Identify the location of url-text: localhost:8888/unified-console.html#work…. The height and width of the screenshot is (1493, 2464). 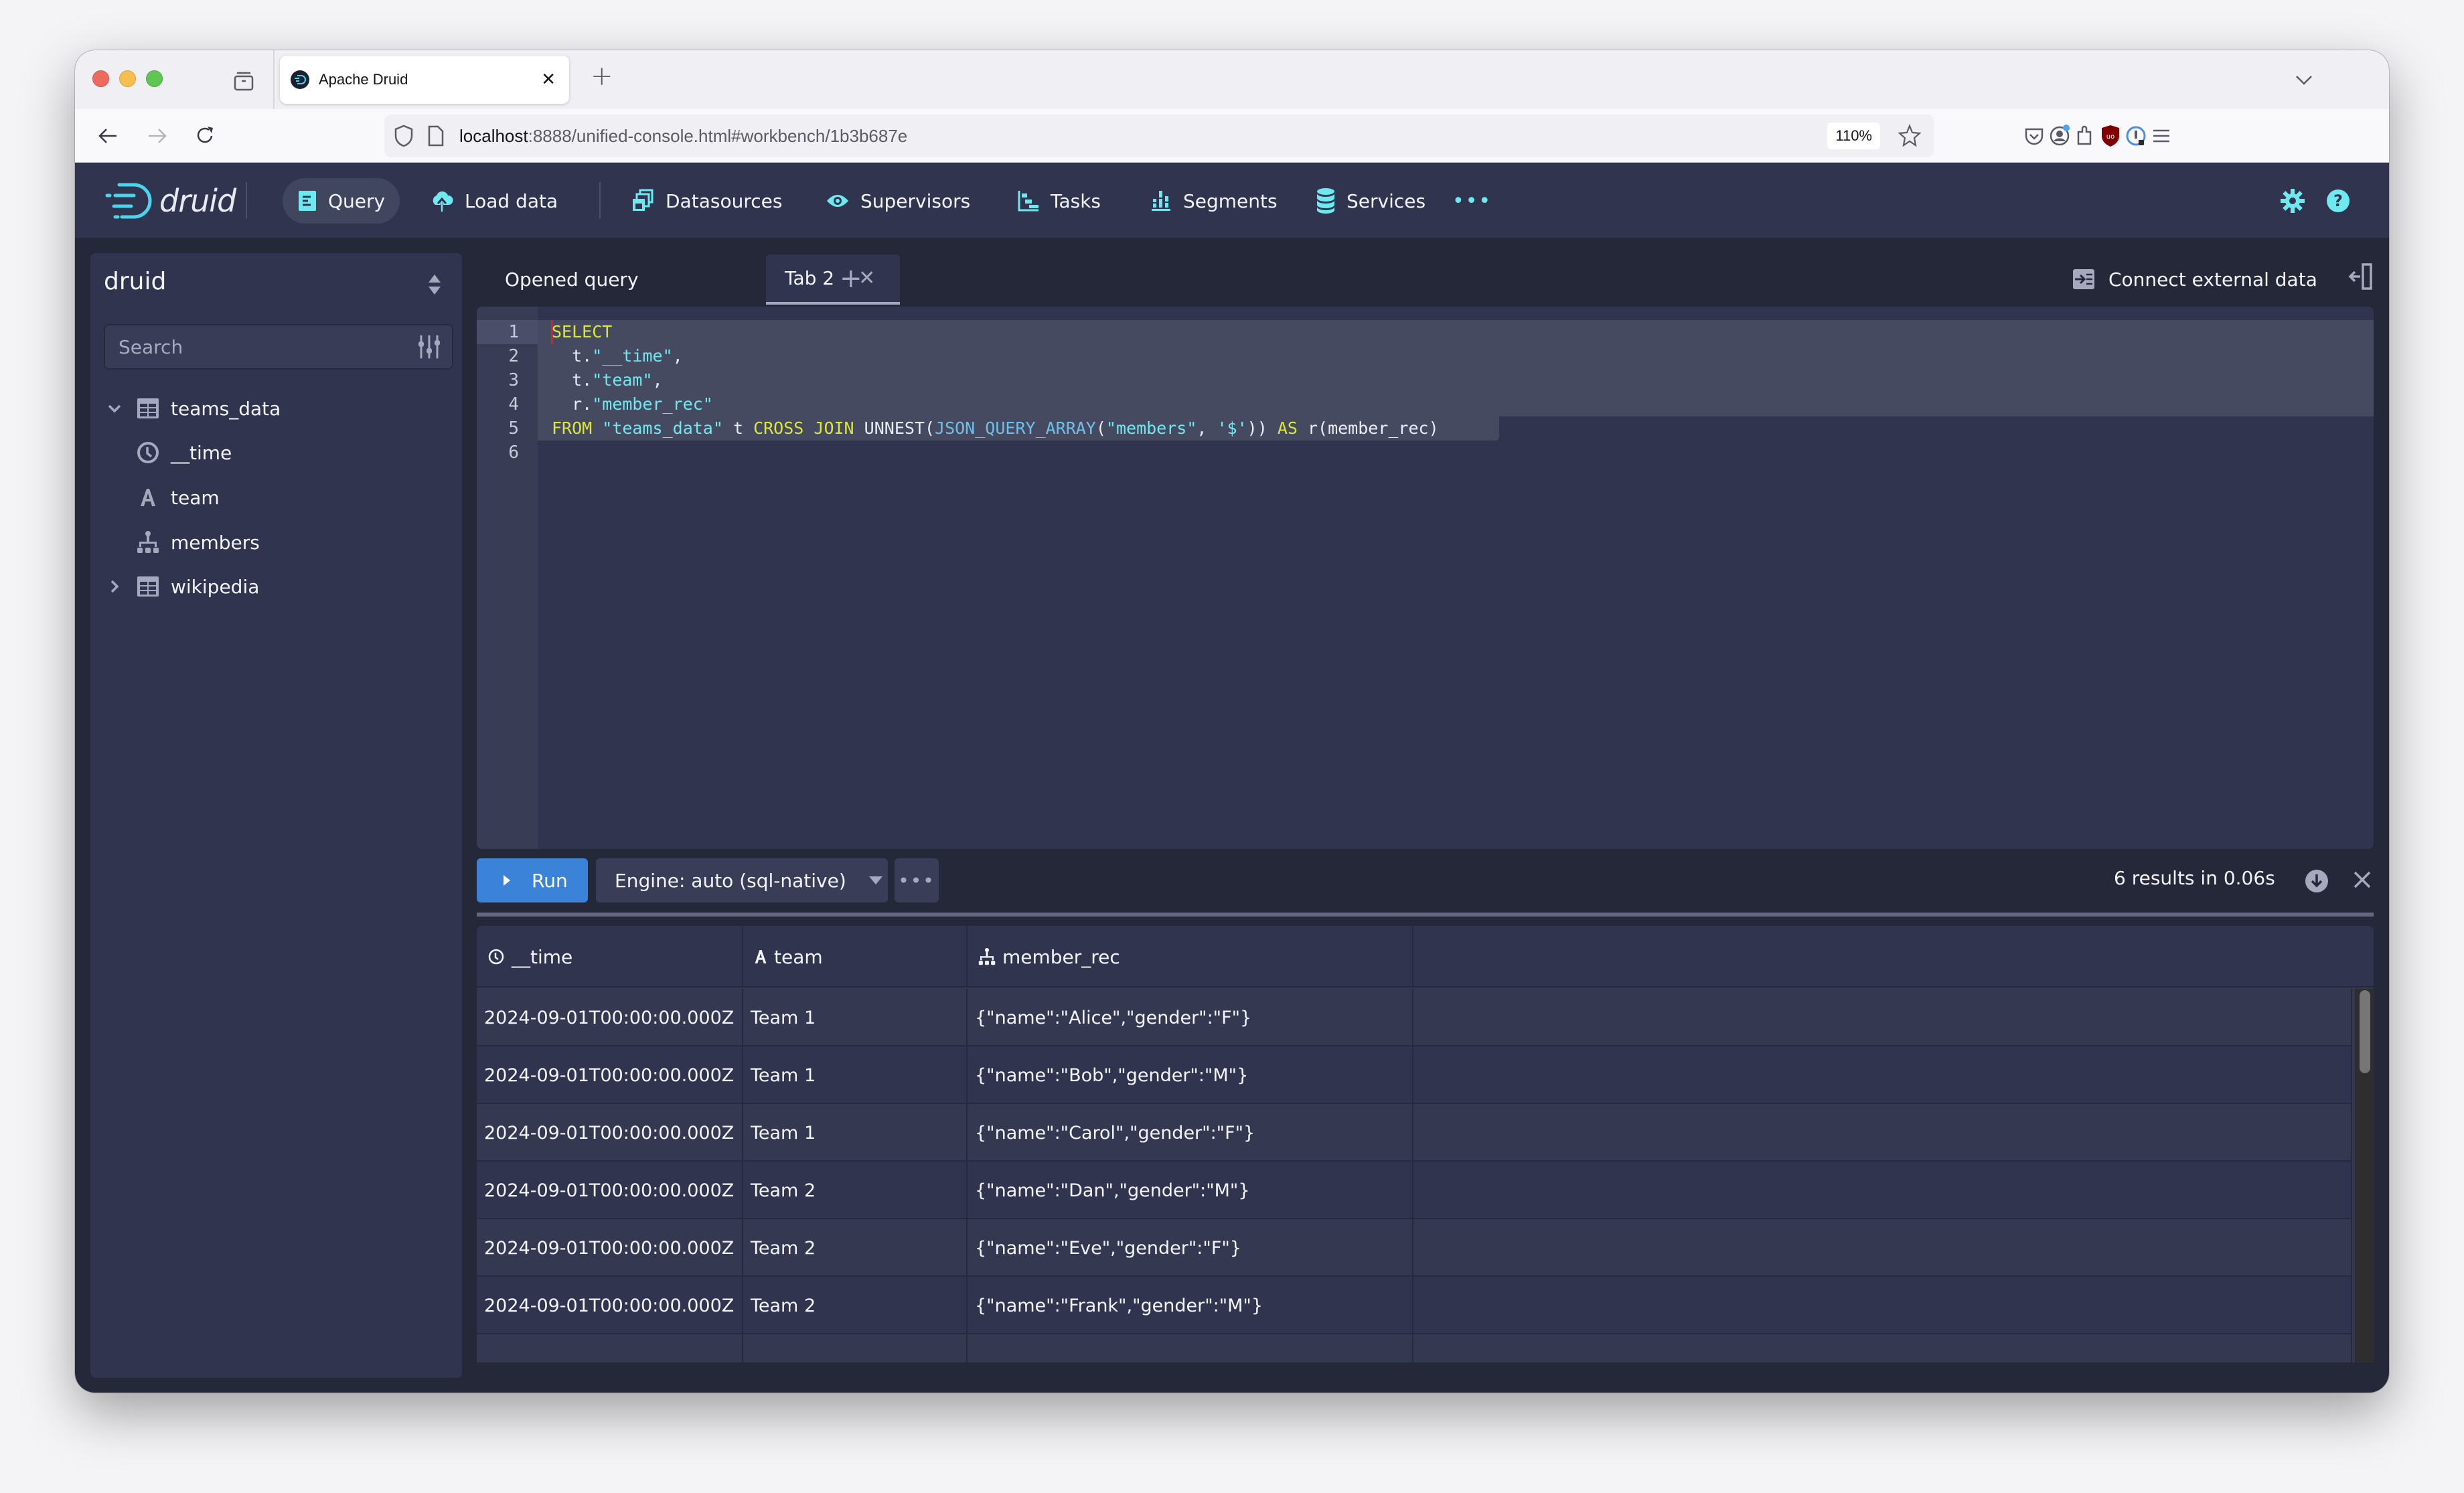
(683, 136).